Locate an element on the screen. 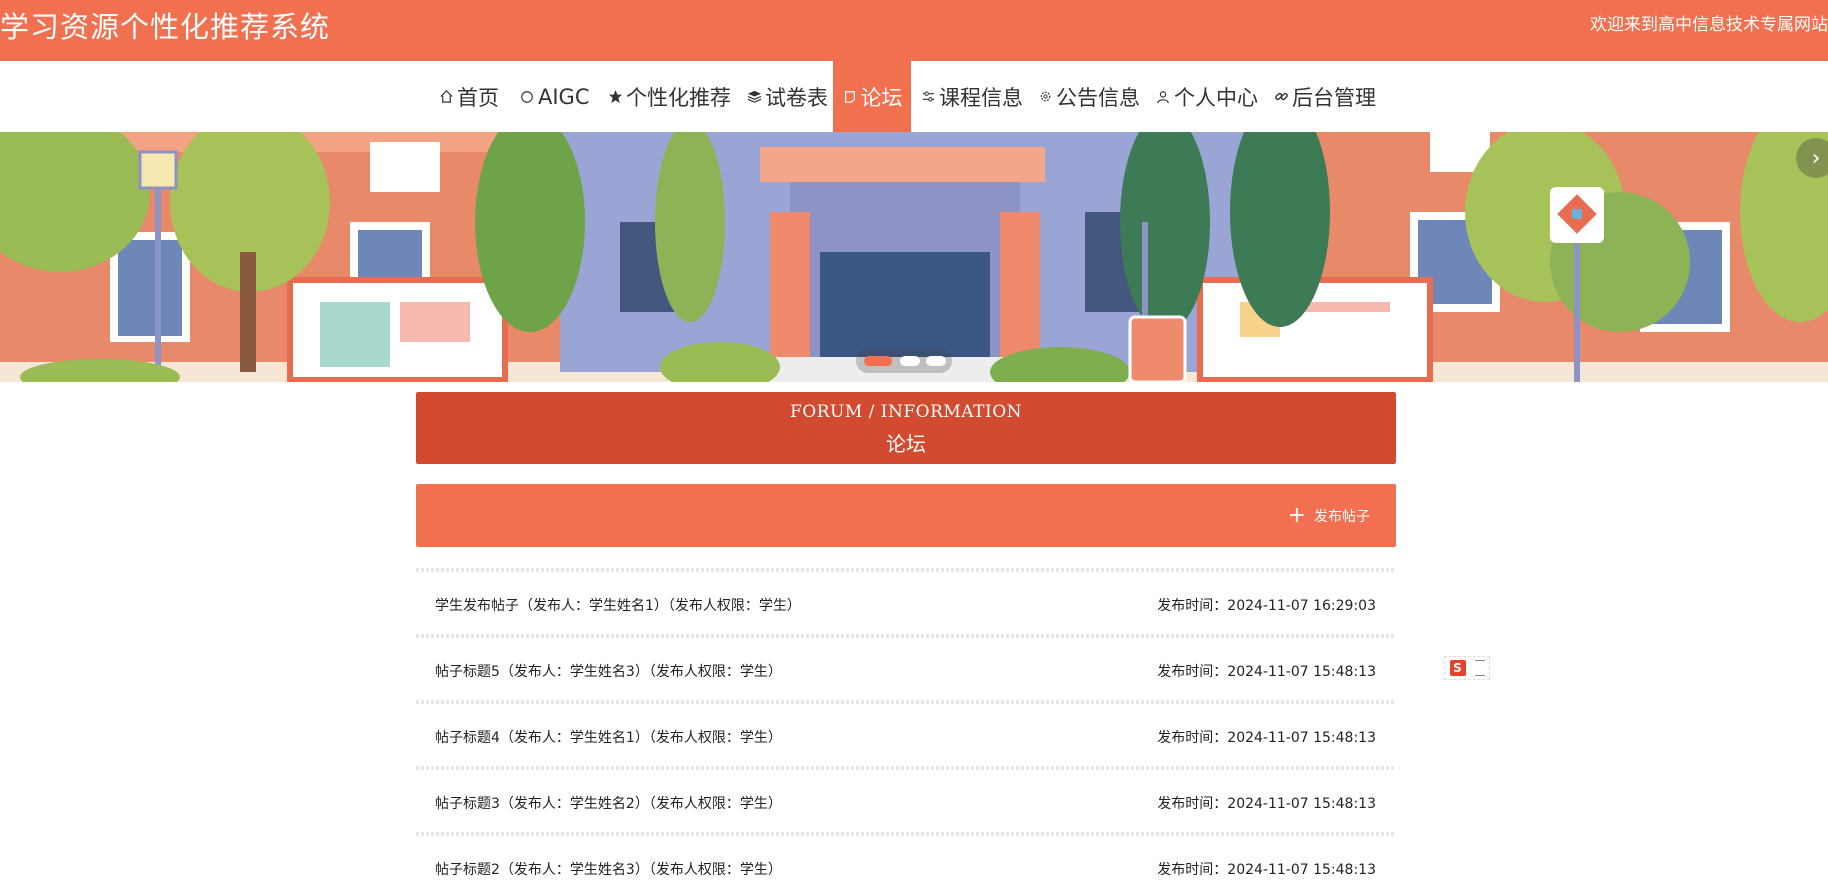 The image size is (1828, 895). publish-post-button: + 发布帖子 is located at coordinates (1328, 515).